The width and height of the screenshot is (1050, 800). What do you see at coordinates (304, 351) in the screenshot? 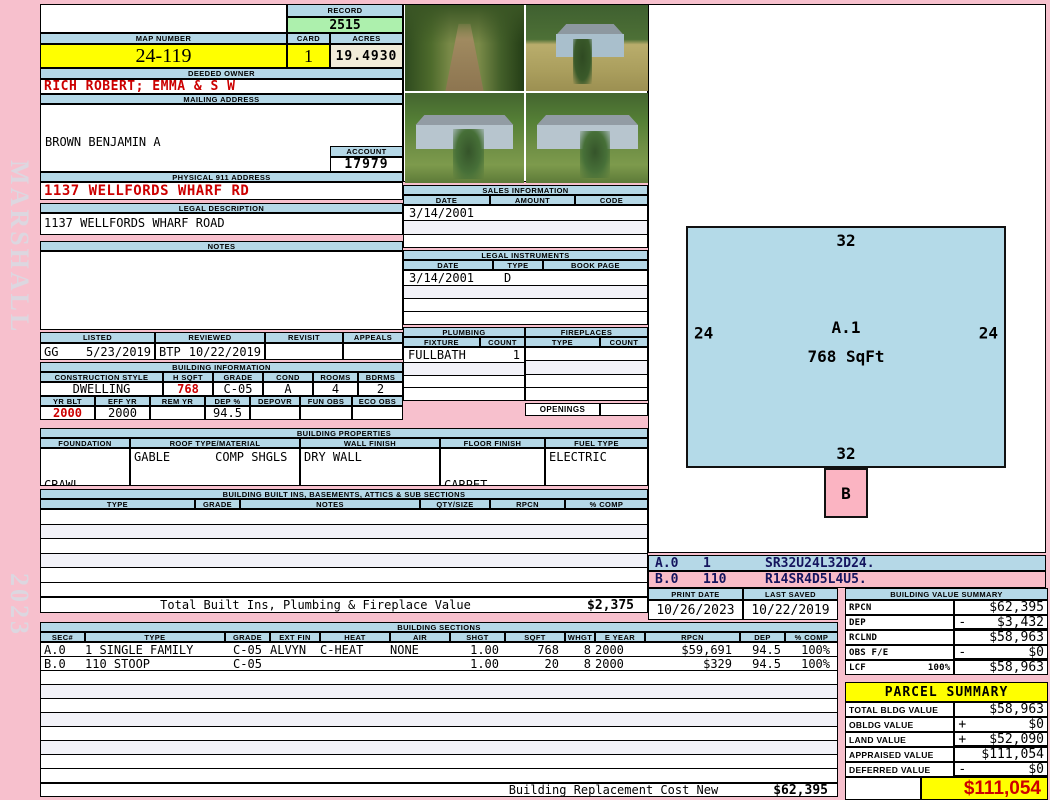
I see `revisit-value` at bounding box center [304, 351].